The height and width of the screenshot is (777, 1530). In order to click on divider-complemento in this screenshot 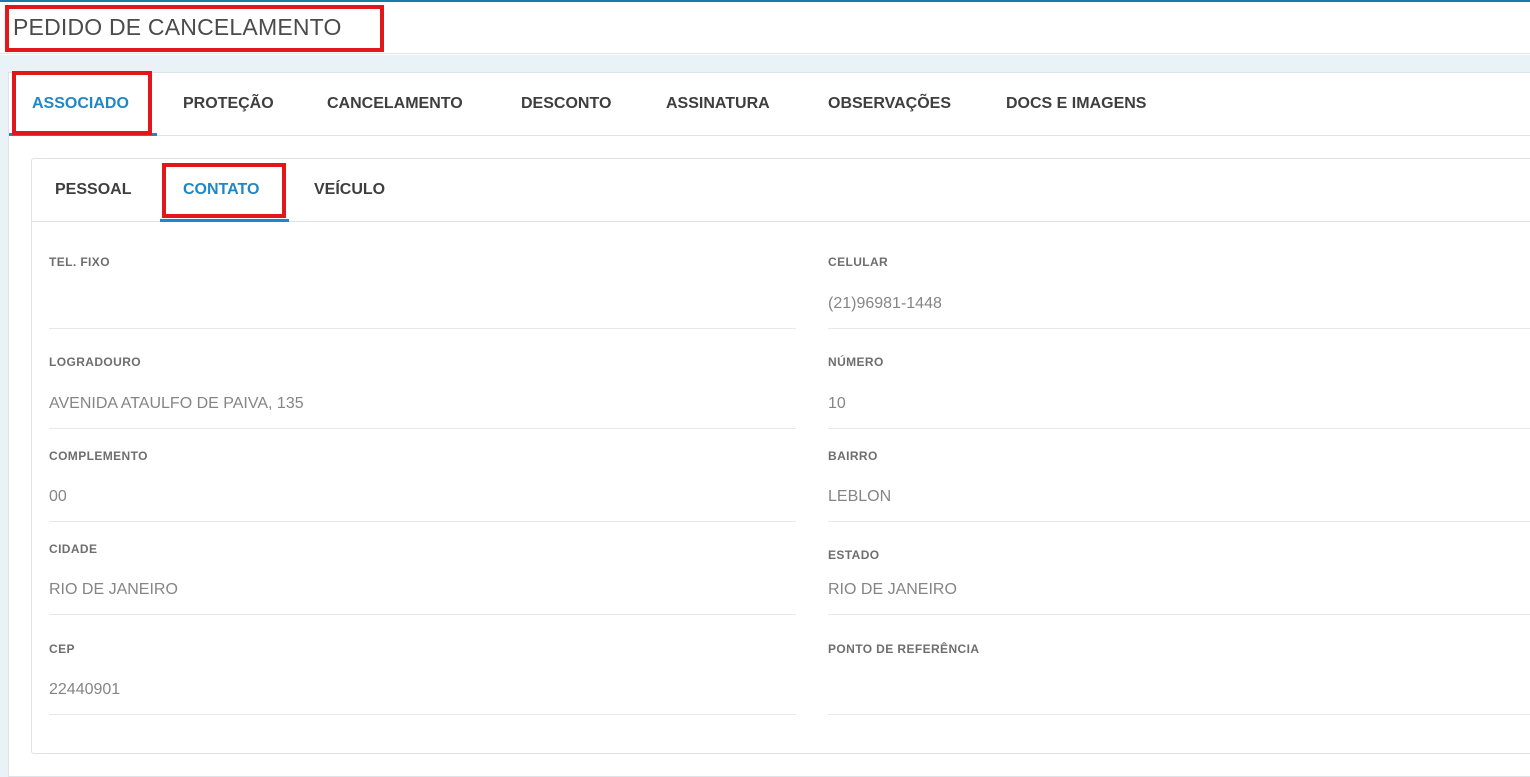, I will do `click(422, 521)`.